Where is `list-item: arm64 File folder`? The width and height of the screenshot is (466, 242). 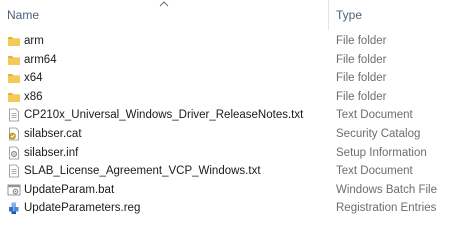
list-item: arm64 File folder is located at coordinates (233, 60).